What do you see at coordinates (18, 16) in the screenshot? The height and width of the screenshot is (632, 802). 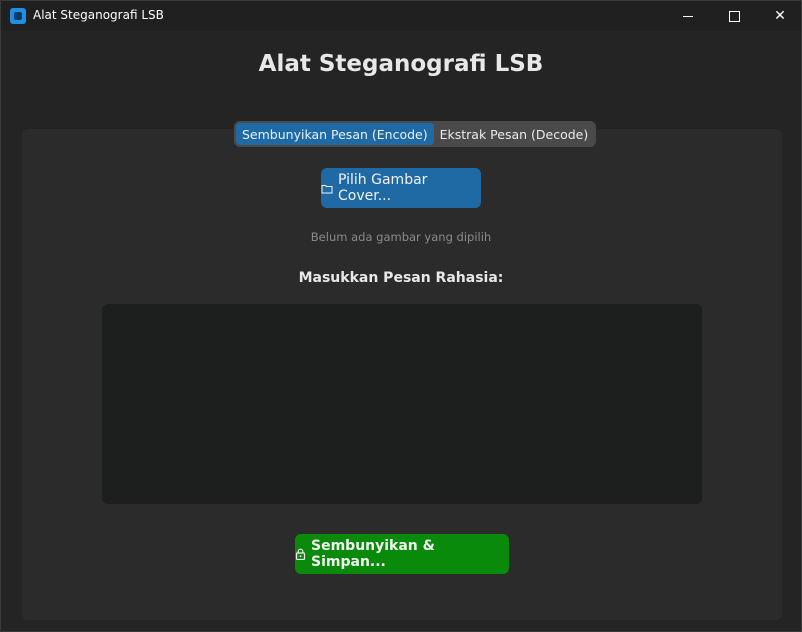 I see `app-icon` at bounding box center [18, 16].